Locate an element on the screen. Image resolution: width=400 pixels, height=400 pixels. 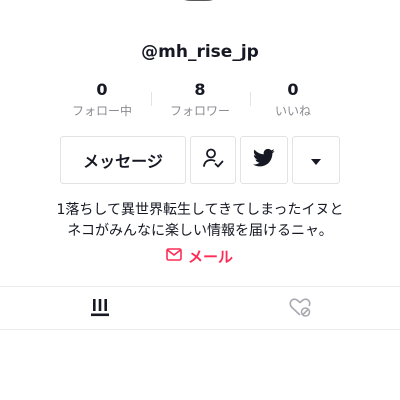
following-label: フォロー中 is located at coordinates (101, 111).